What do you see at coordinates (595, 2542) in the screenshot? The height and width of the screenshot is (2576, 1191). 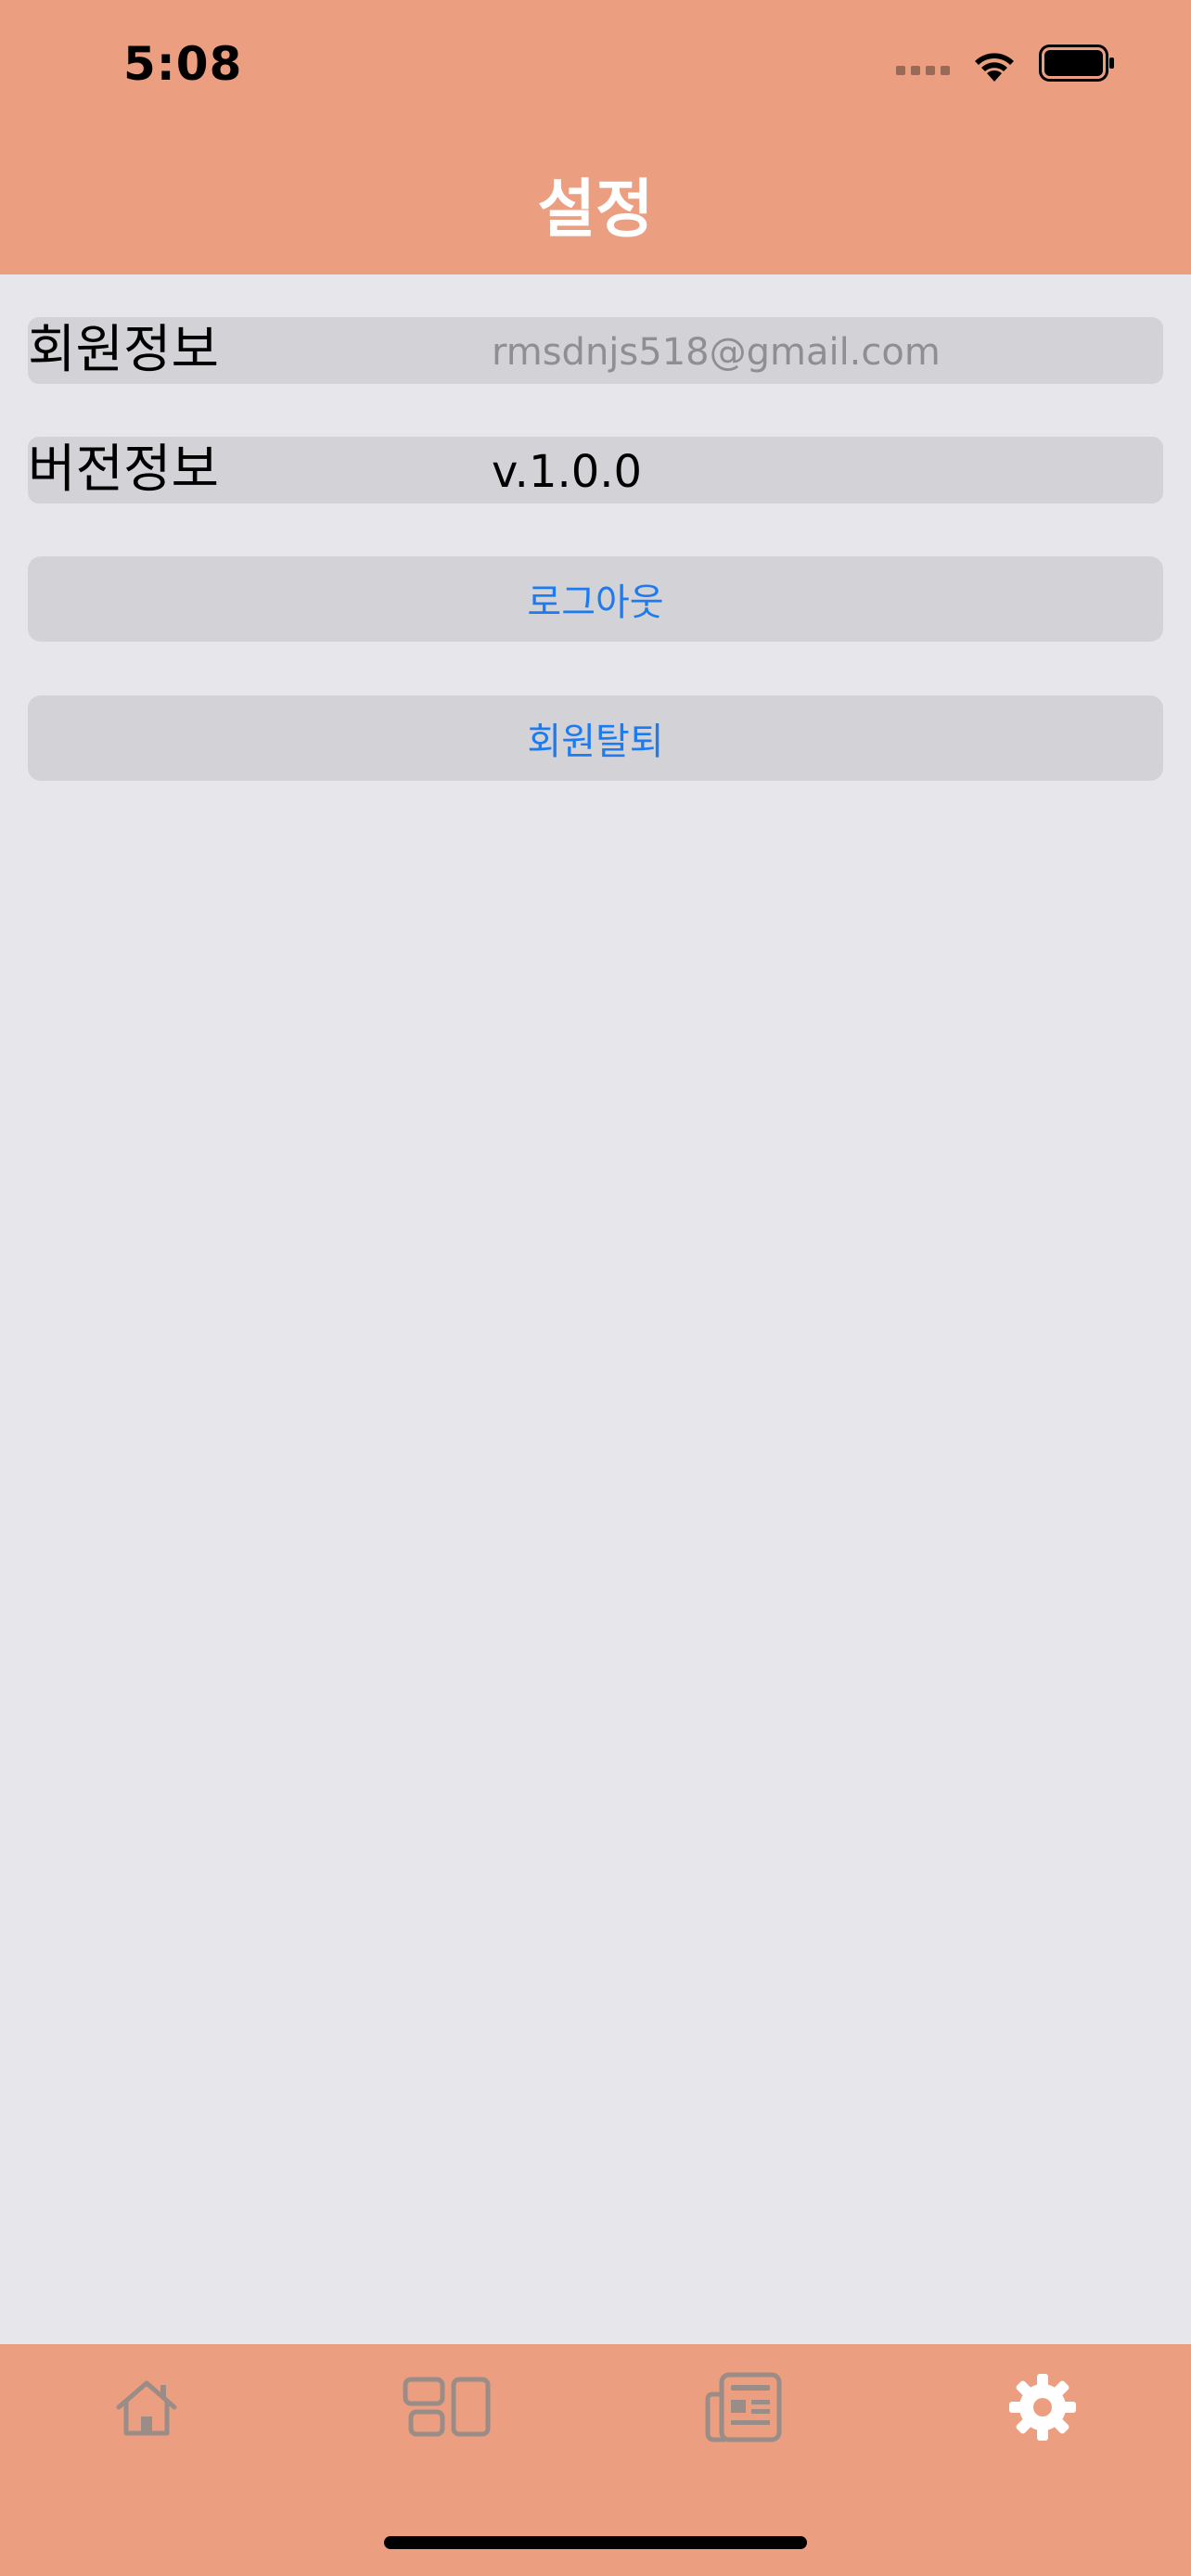 I see `home-indicator` at bounding box center [595, 2542].